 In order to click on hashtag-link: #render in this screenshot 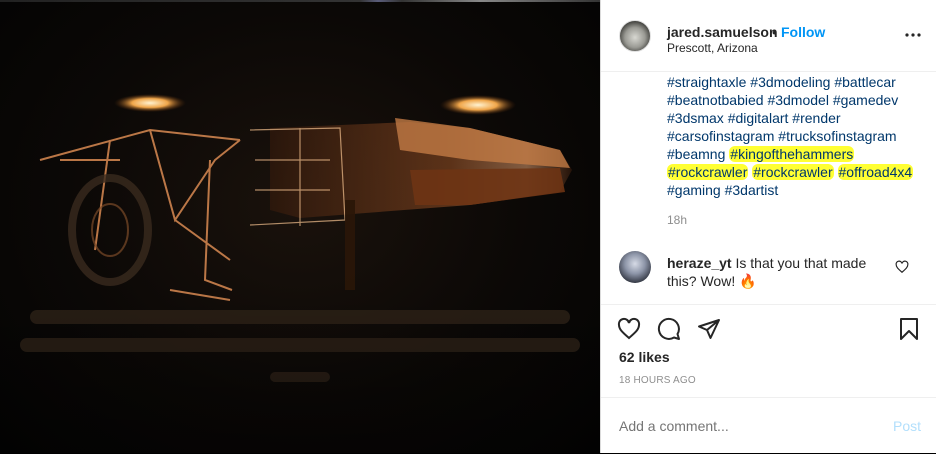, I will do `click(816, 118)`.